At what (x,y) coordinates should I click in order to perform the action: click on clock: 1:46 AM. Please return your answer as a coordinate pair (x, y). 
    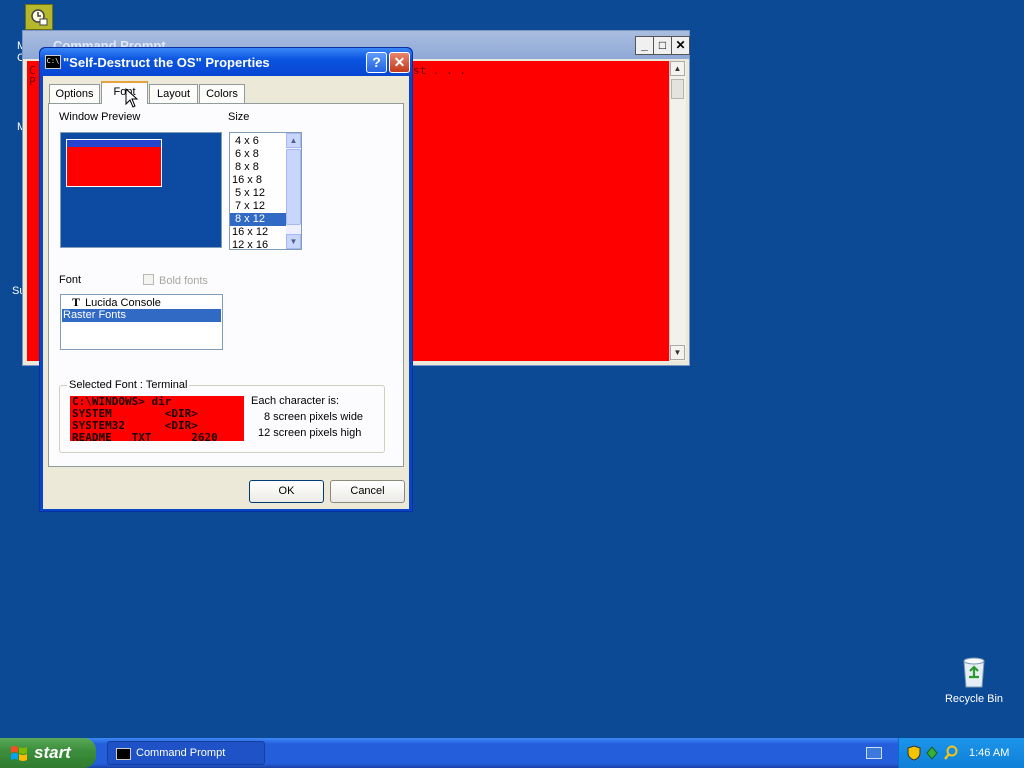
    Looking at the image, I should click on (989, 753).